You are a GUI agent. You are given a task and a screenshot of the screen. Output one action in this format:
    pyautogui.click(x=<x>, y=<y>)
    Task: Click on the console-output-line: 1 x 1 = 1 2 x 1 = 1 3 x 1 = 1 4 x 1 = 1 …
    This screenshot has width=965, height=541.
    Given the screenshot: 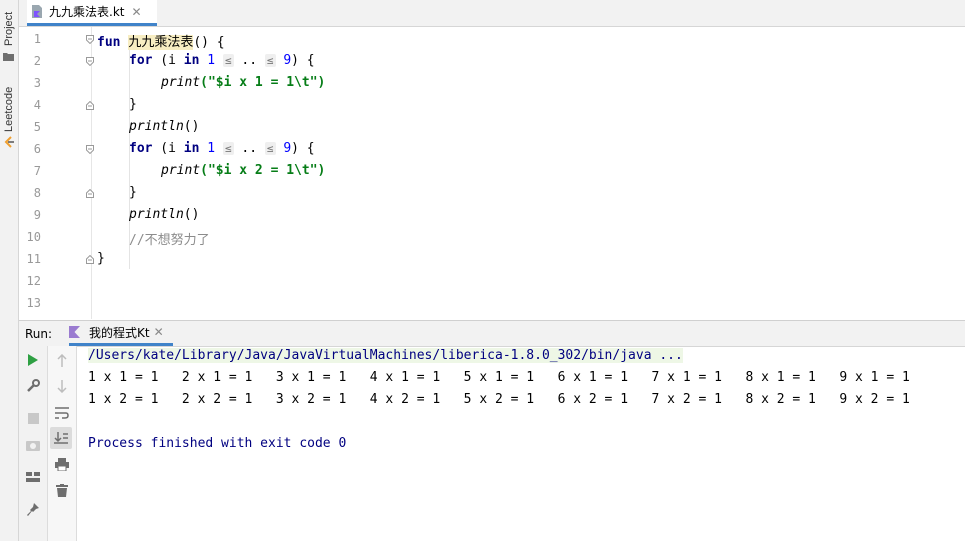 What is the action you would take?
    pyautogui.click(x=499, y=377)
    